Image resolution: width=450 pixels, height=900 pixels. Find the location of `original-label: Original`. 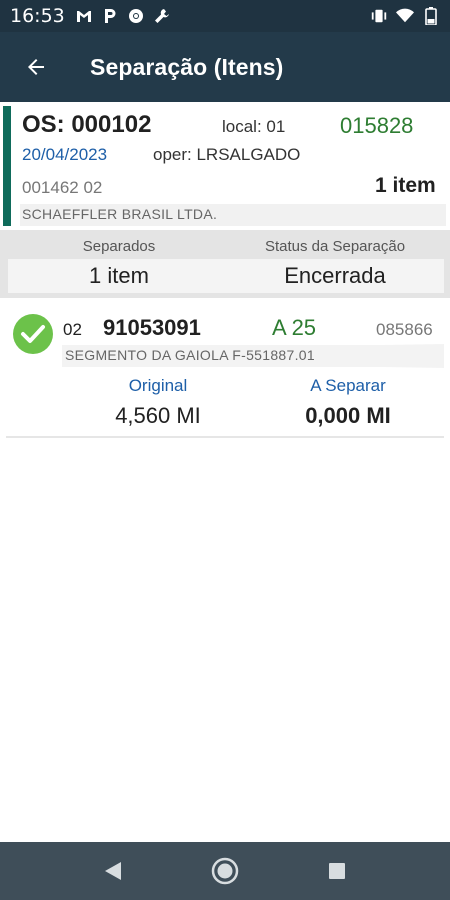

original-label: Original is located at coordinates (158, 385).